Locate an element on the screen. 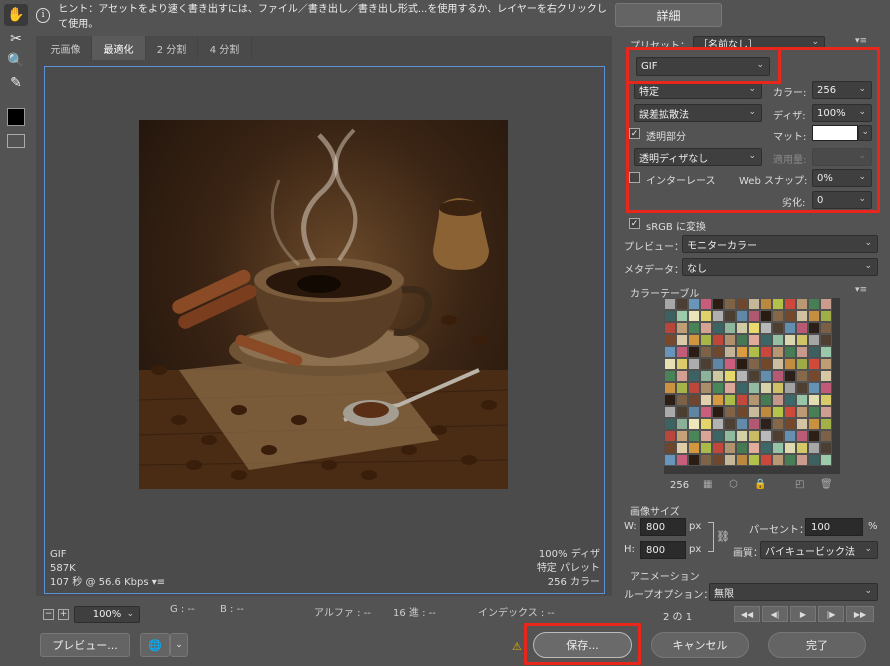 The width and height of the screenshot is (890, 666). zoom-select: 100% ⌄ is located at coordinates (107, 614).